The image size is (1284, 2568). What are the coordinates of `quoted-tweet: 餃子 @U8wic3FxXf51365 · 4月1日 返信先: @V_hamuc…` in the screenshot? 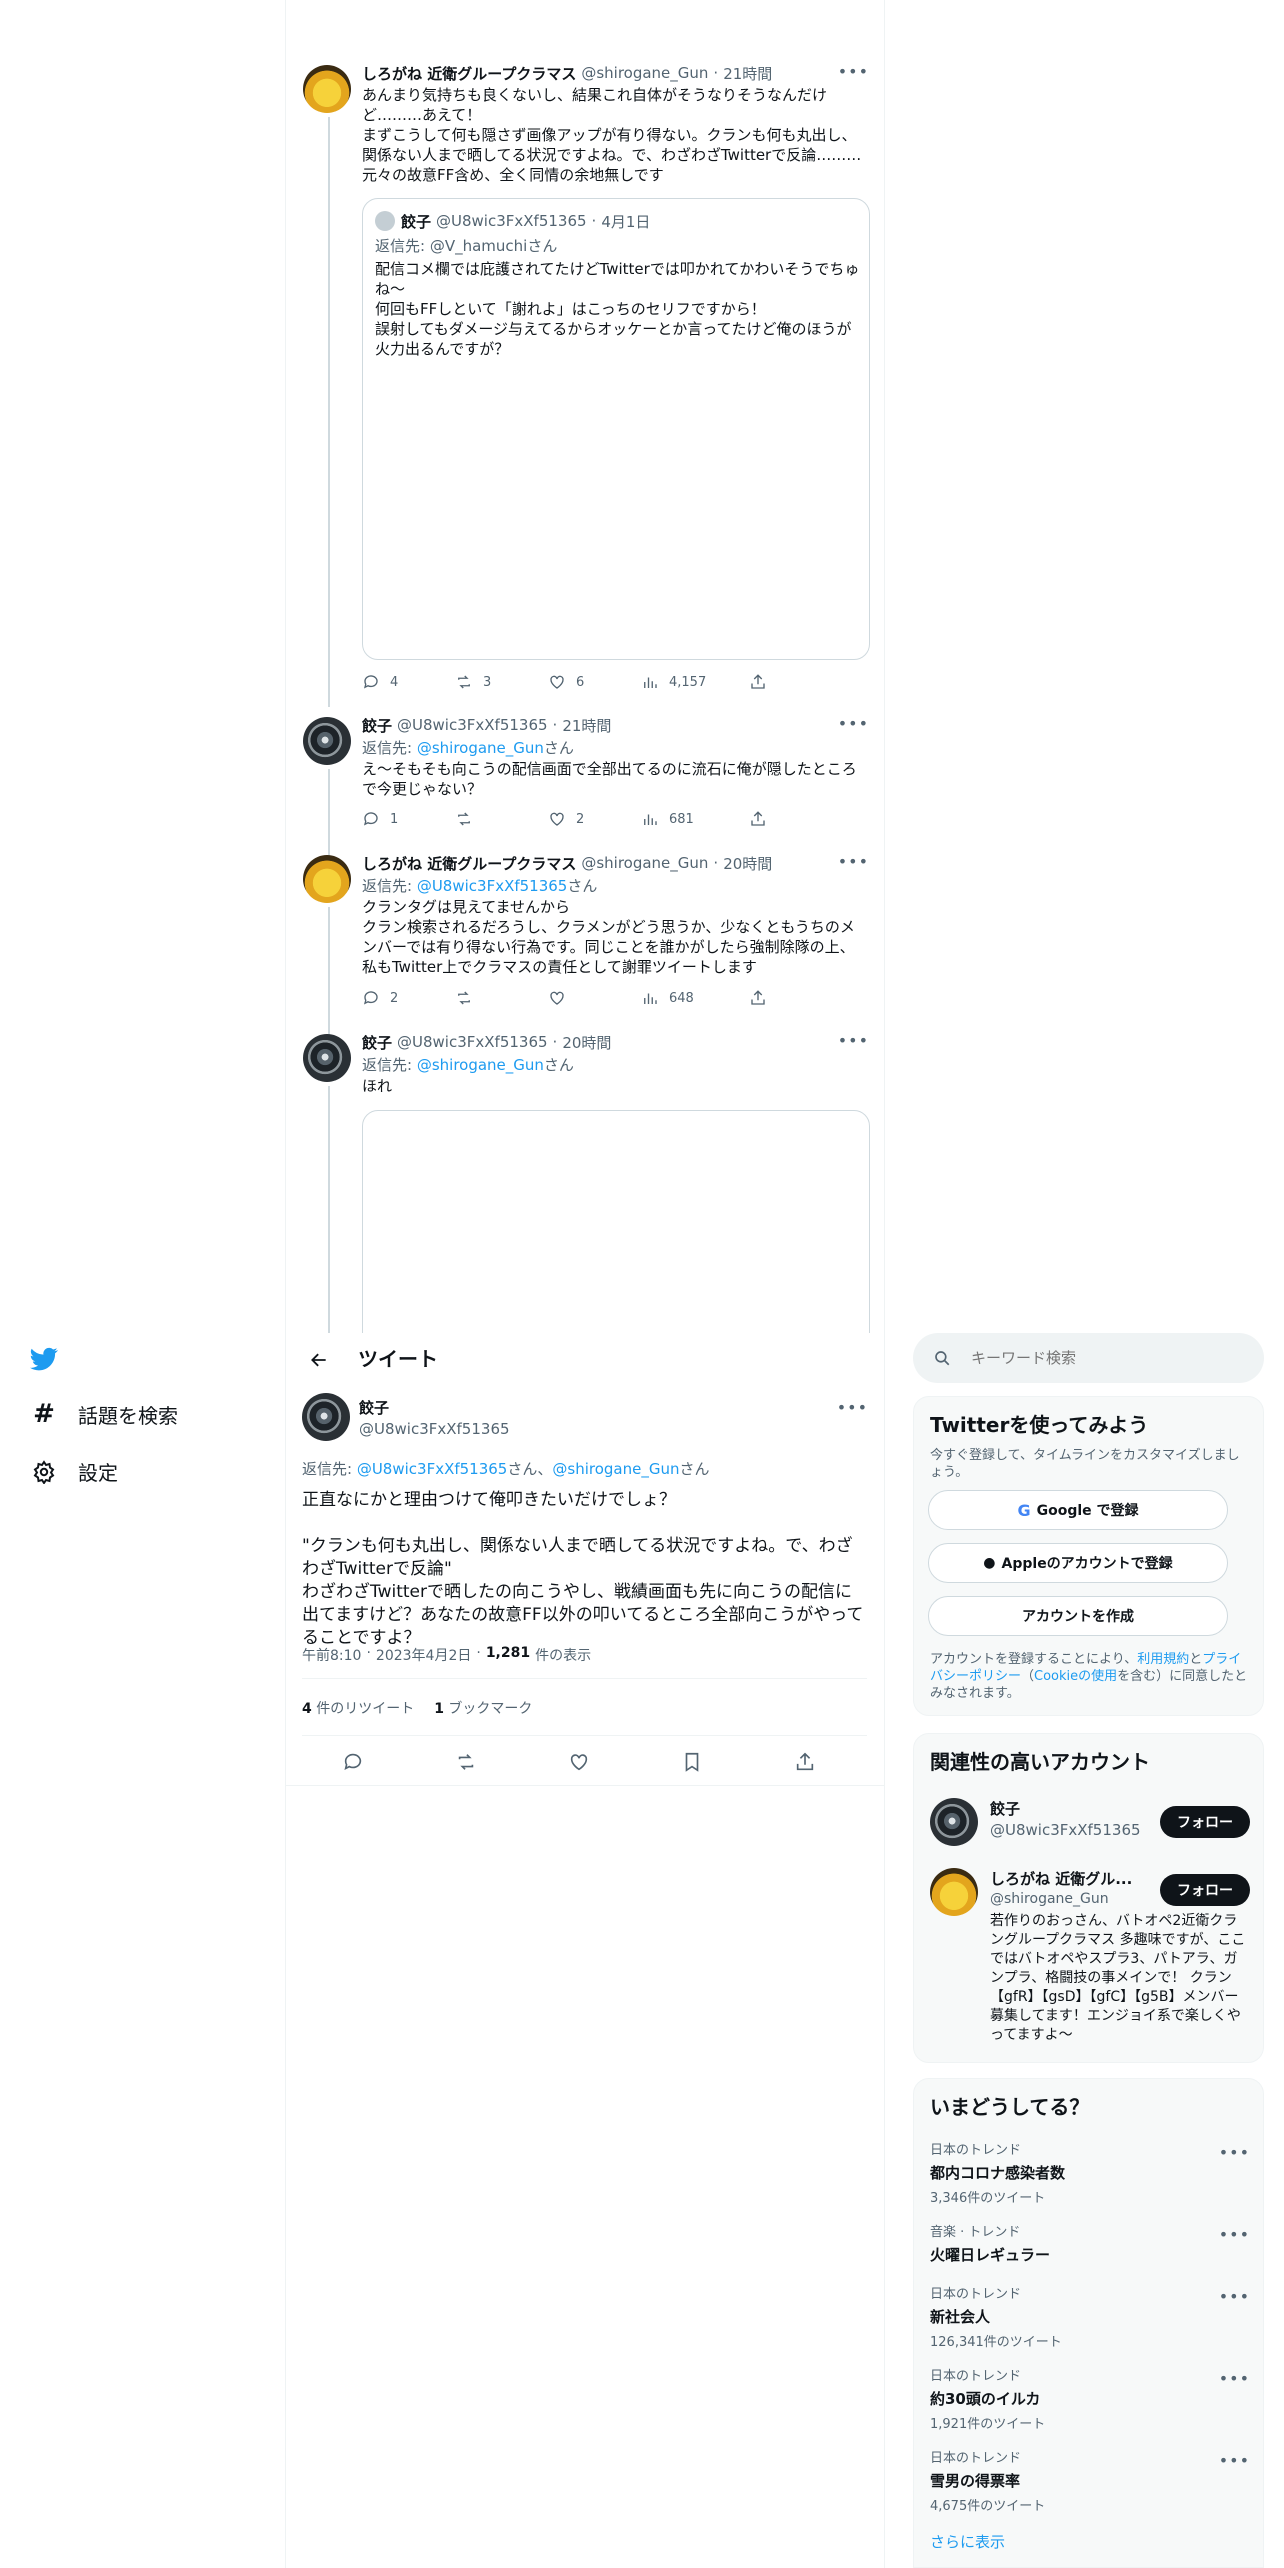 It's located at (616, 429).